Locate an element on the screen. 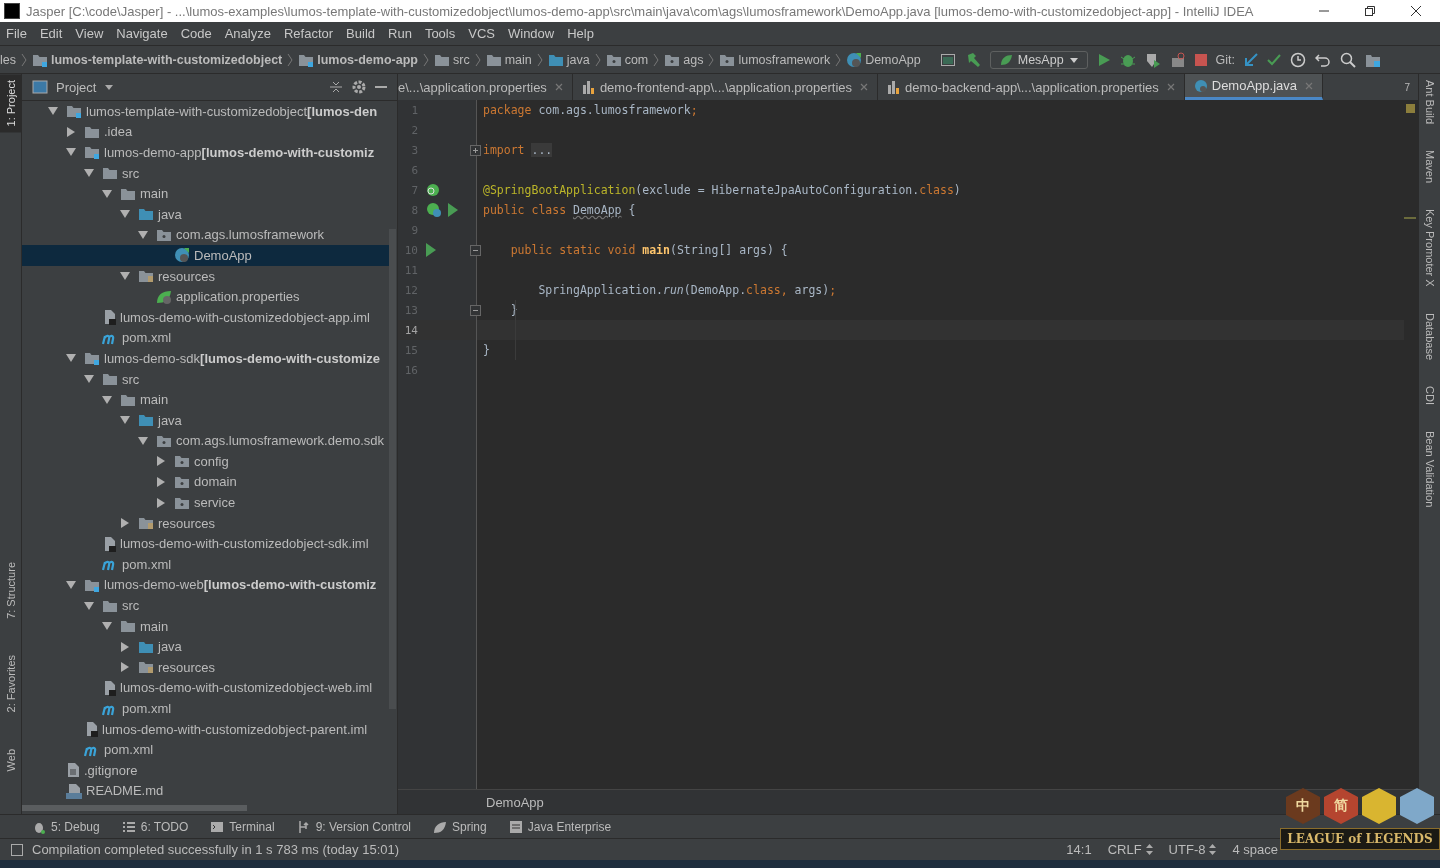 This screenshot has height=868, width=1440. tree-item: lumos-template-with-customizedobject[lumos-den is located at coordinates (205, 111).